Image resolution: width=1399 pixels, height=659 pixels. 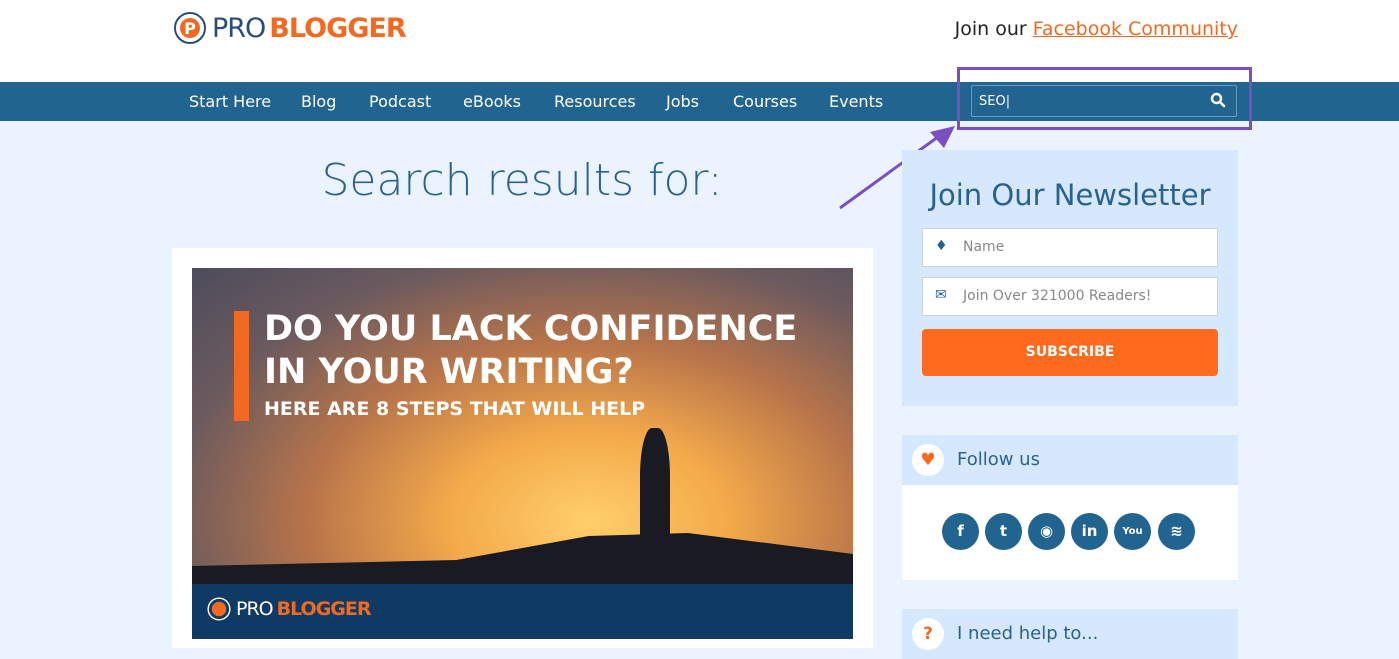 What do you see at coordinates (1176, 531) in the screenshot?
I see `rss-icon: ≋` at bounding box center [1176, 531].